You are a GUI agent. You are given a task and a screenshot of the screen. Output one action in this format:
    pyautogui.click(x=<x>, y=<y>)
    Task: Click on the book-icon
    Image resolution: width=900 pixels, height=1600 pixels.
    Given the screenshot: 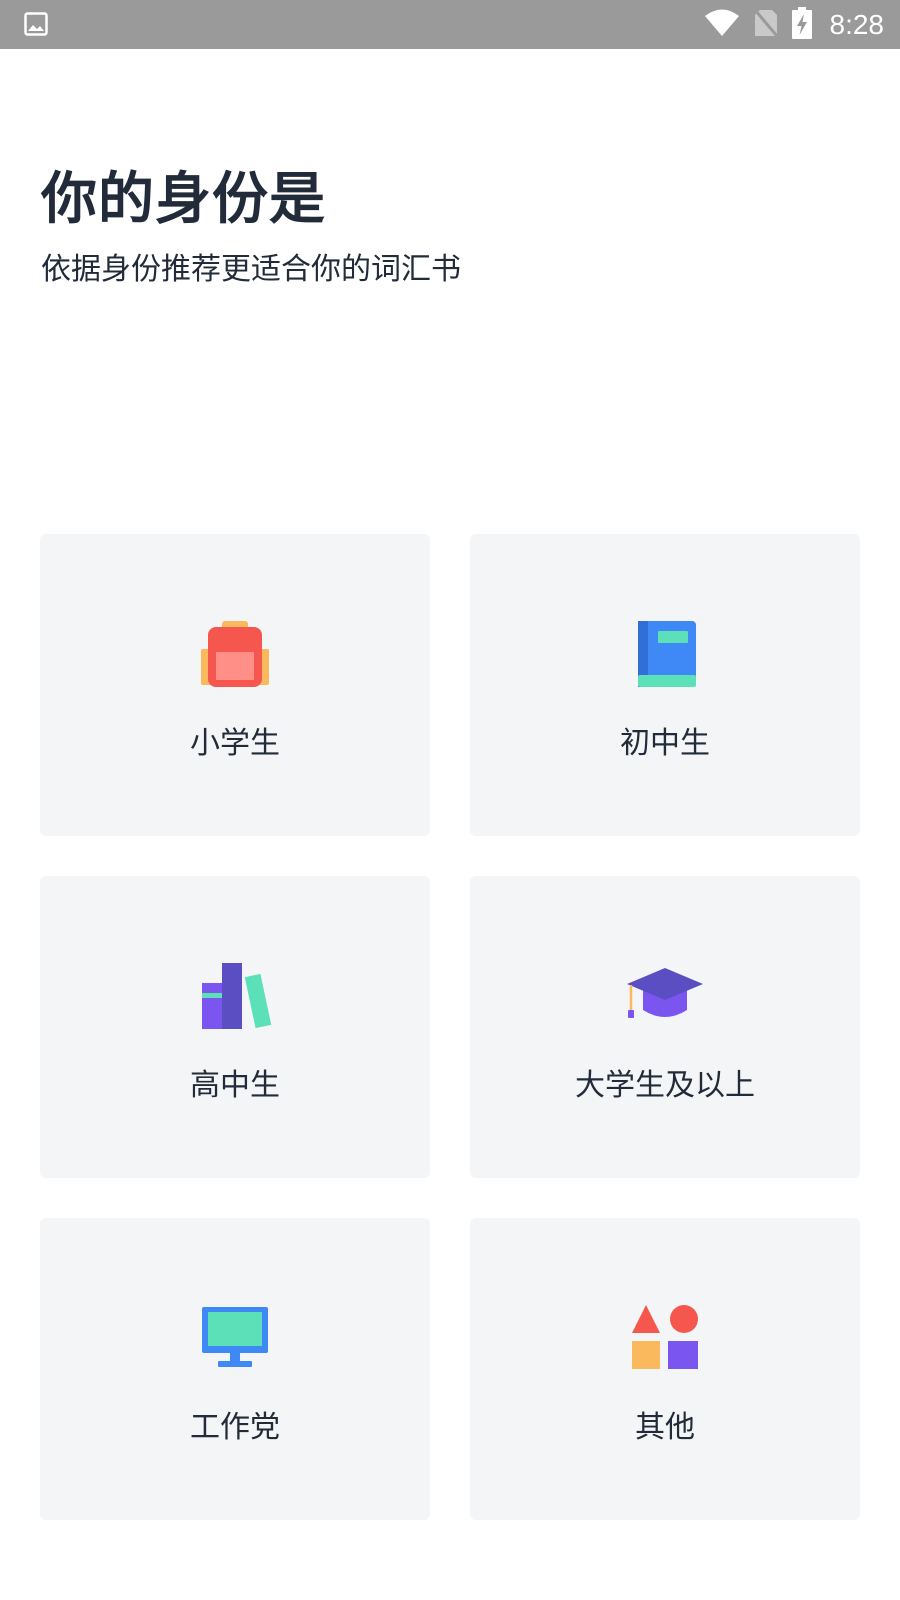 What is the action you would take?
    pyautogui.click(x=665, y=654)
    